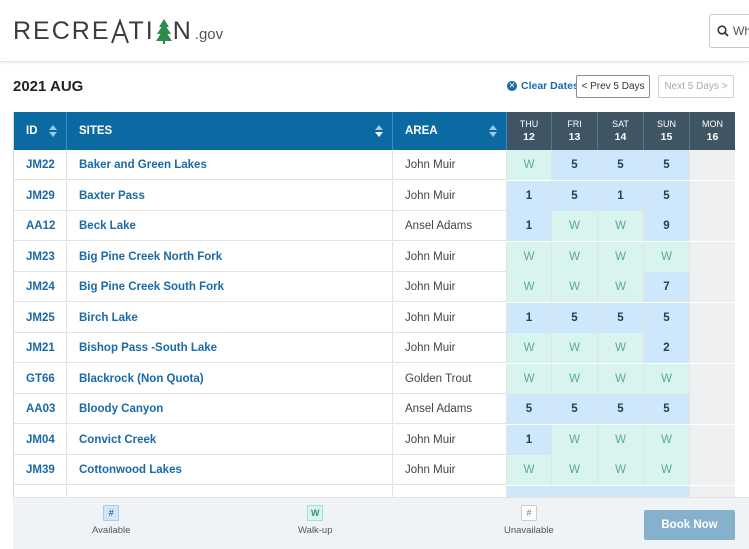 The image size is (749, 549). Describe the element at coordinates (230, 378) in the screenshot. I see `site-name-link: Blackrock (Non Quota)` at that location.